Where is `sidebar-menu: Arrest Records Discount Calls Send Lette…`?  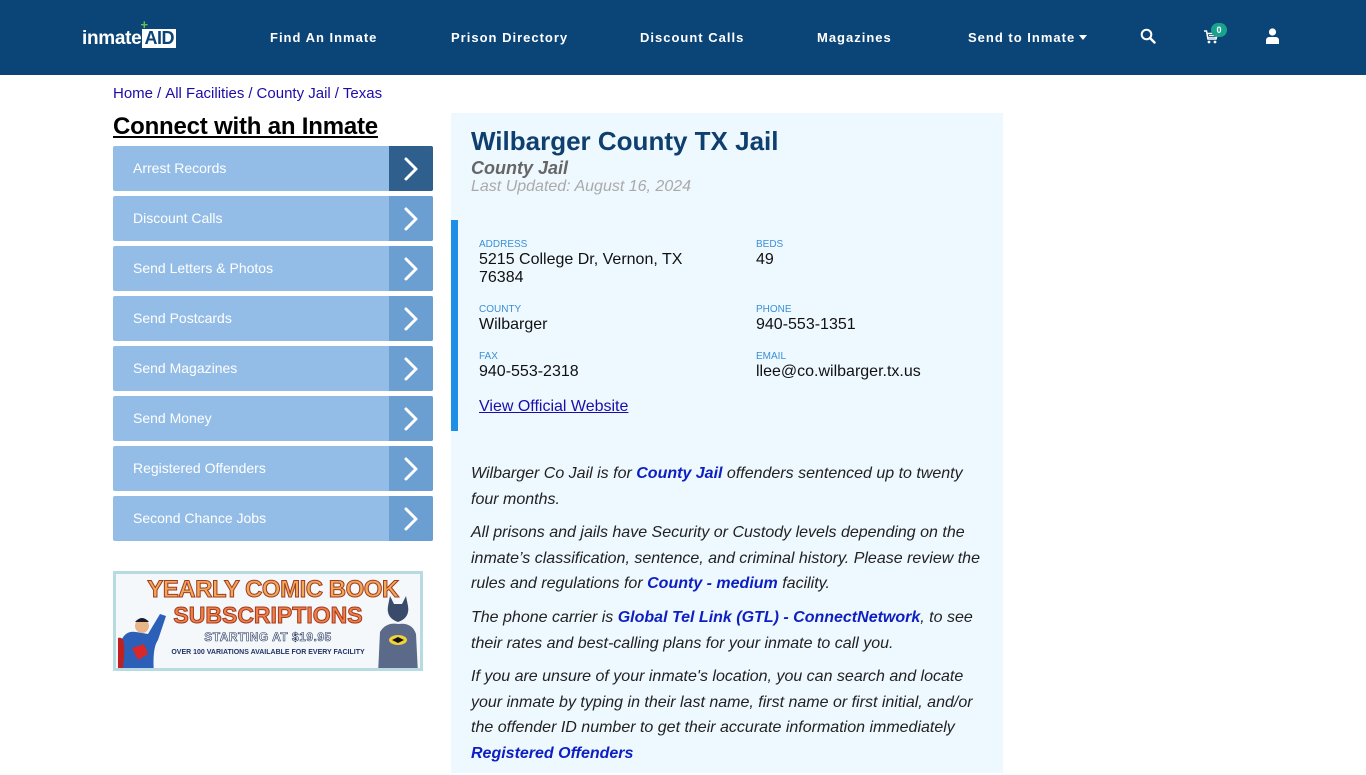
sidebar-menu: Arrest Records Discount Calls Send Lette… is located at coordinates (273, 346).